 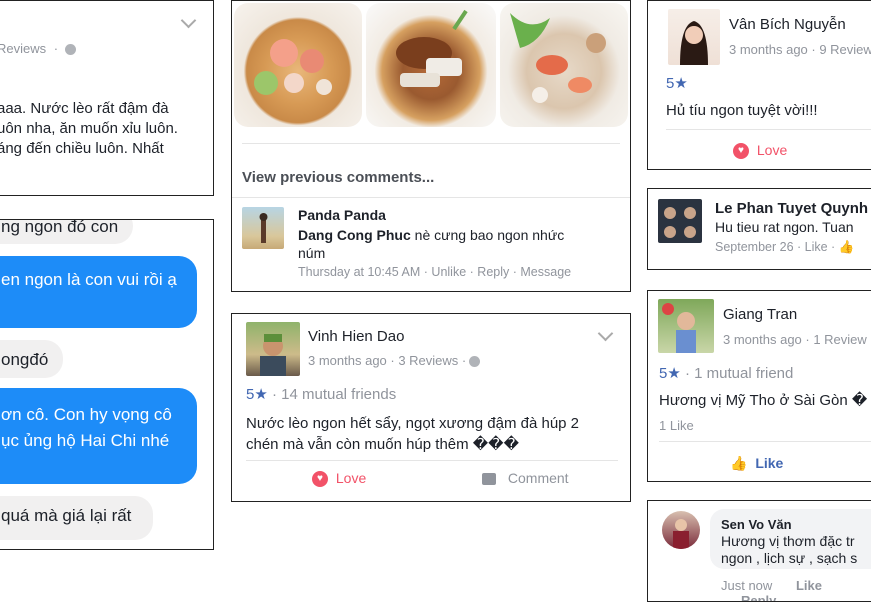 I want to click on like-button: 👍 Like, so click(x=756, y=463).